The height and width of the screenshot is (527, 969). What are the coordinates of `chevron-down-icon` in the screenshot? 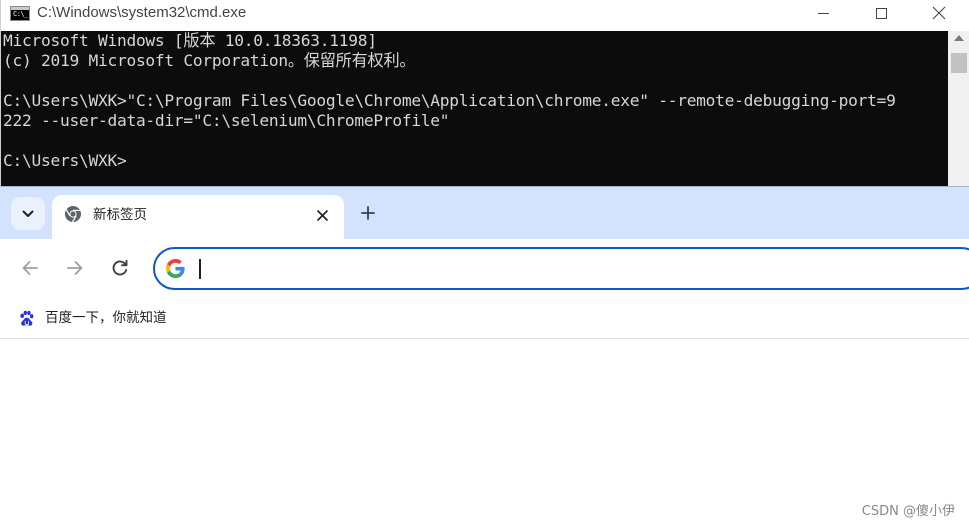 It's located at (28, 213).